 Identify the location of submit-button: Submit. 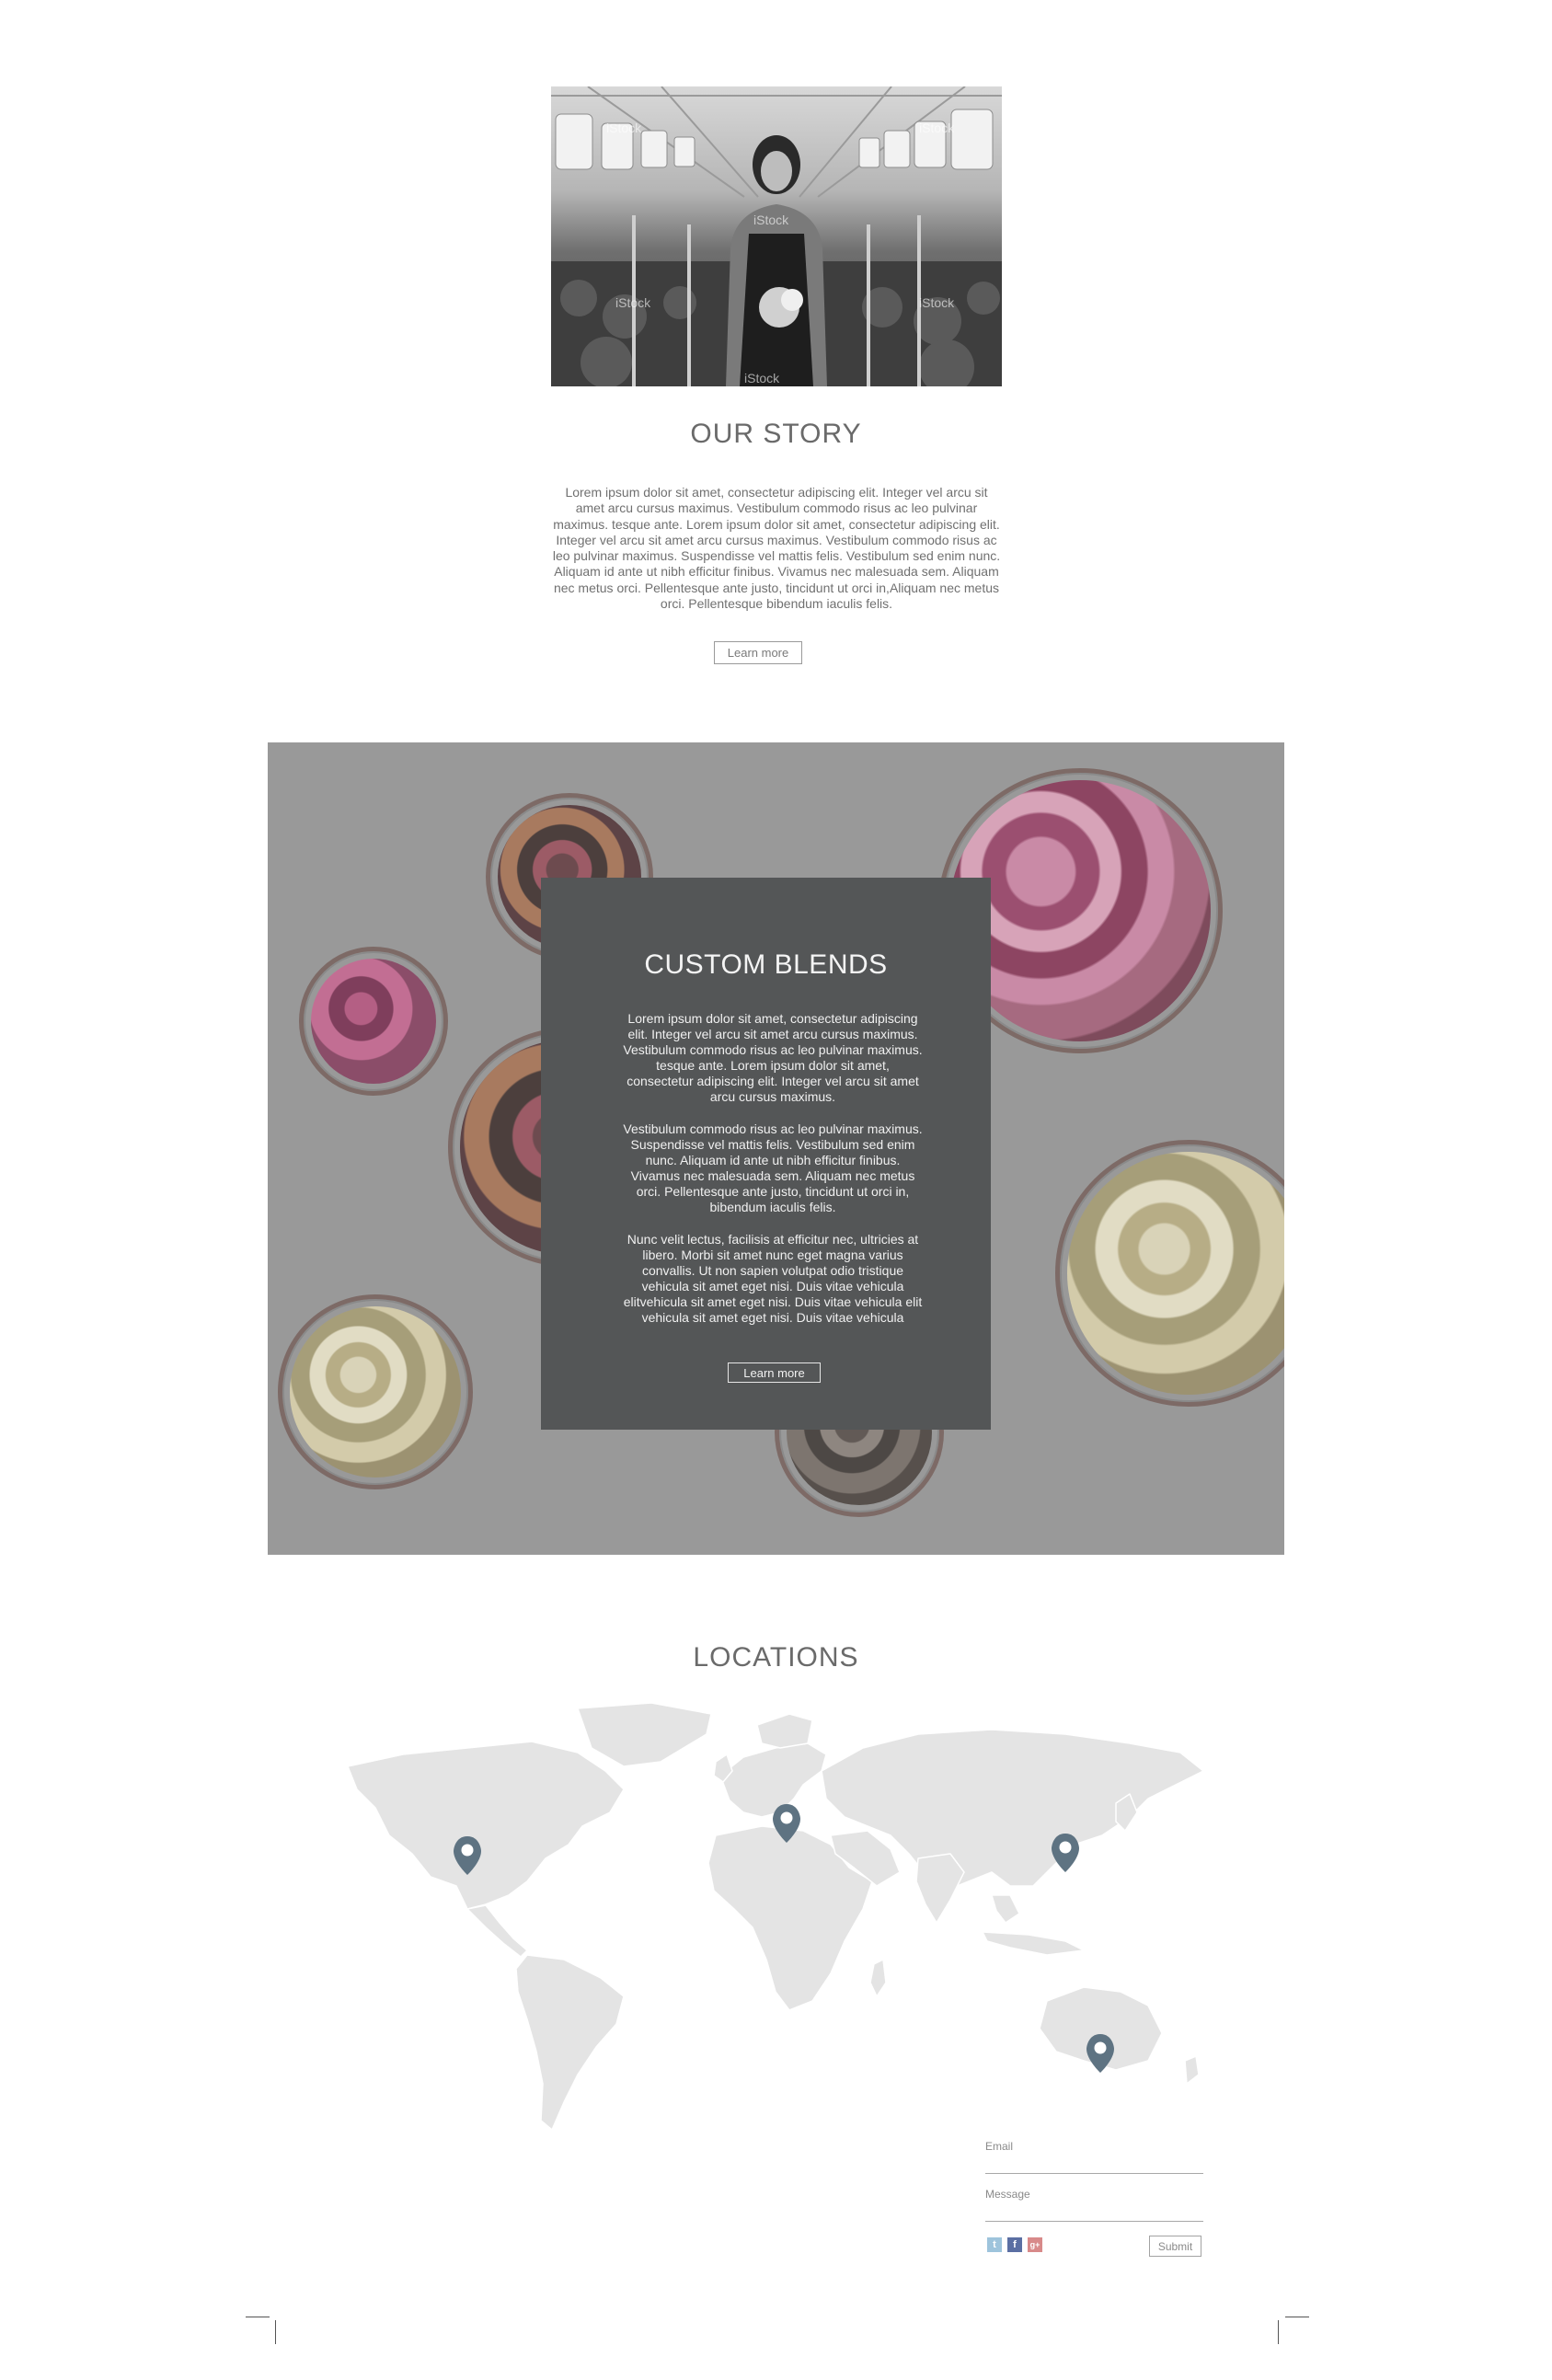
(1175, 2246).